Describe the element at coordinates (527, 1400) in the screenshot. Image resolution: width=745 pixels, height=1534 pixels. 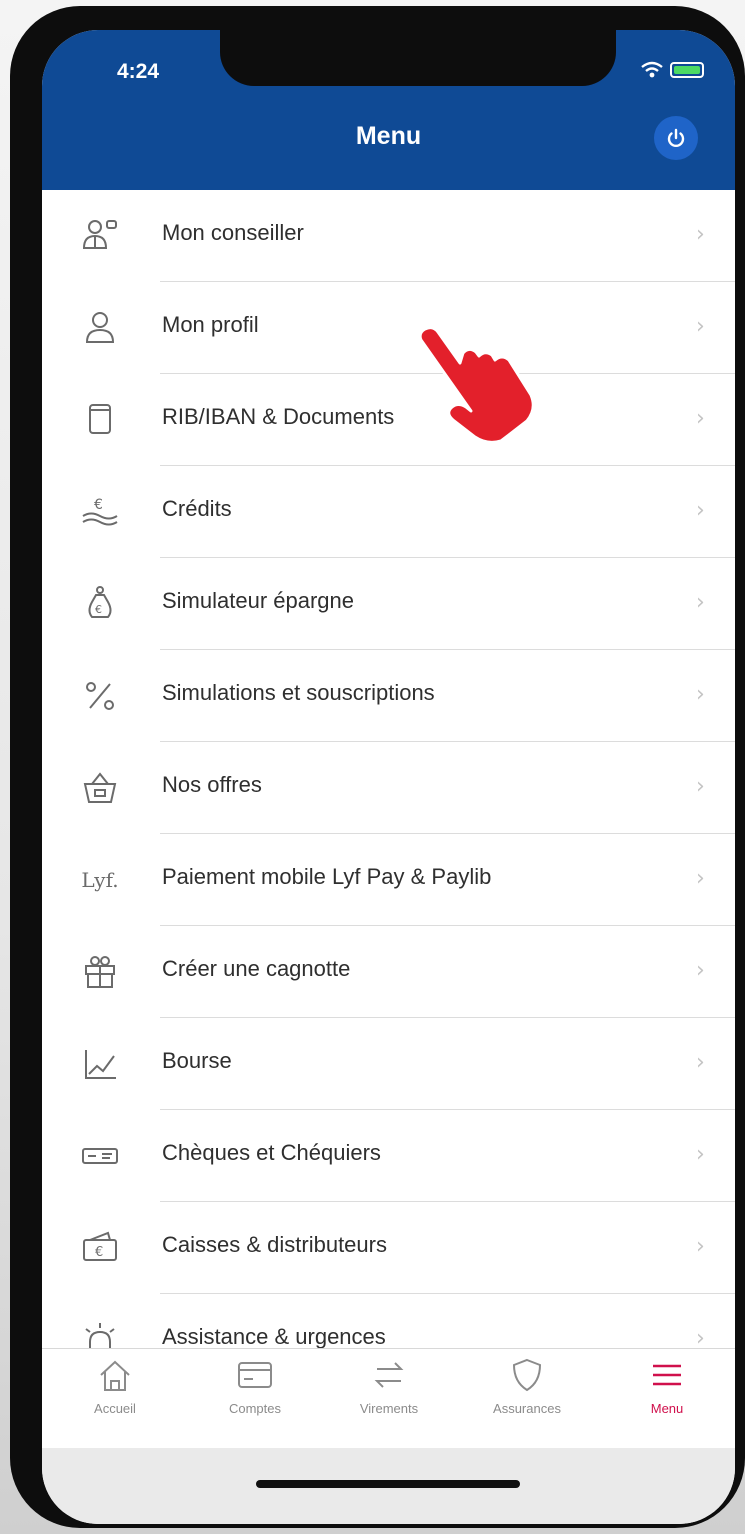
I see `tab-assurances: Assurances` at that location.